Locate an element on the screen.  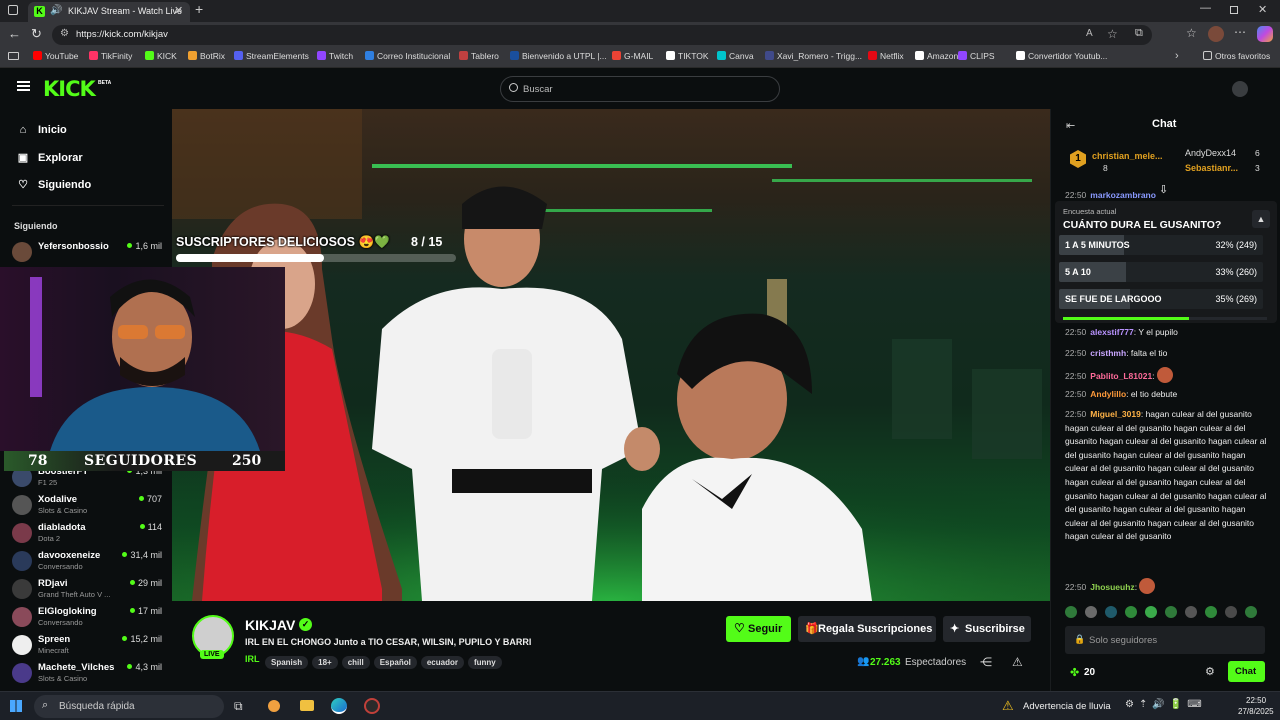
stream-tag: ecuador is located at coordinates (442, 662).